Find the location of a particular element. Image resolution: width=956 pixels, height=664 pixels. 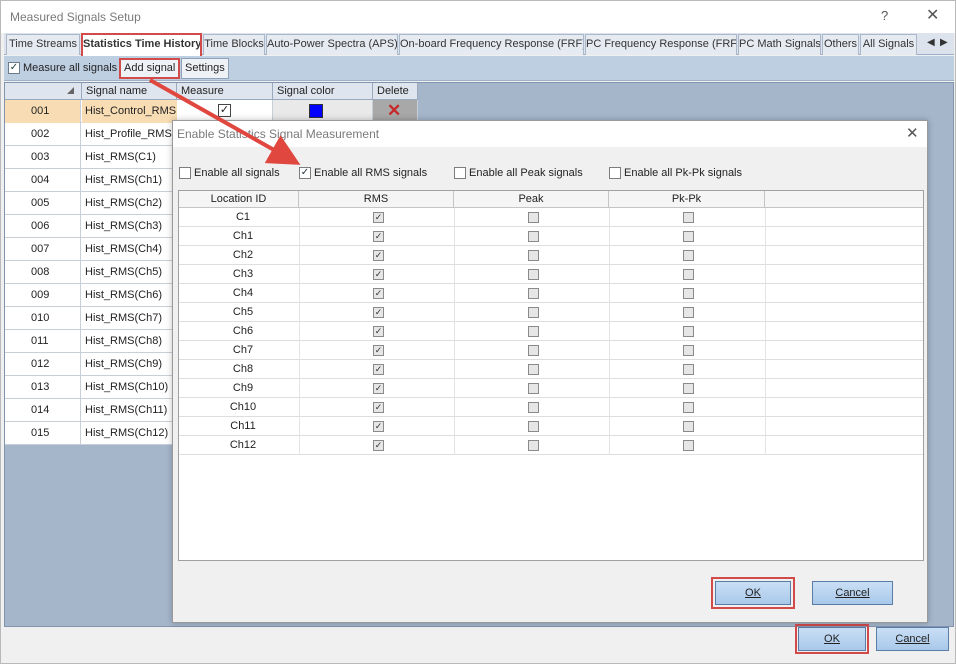

enable-all-pkpk-checkbox is located at coordinates (615, 173).